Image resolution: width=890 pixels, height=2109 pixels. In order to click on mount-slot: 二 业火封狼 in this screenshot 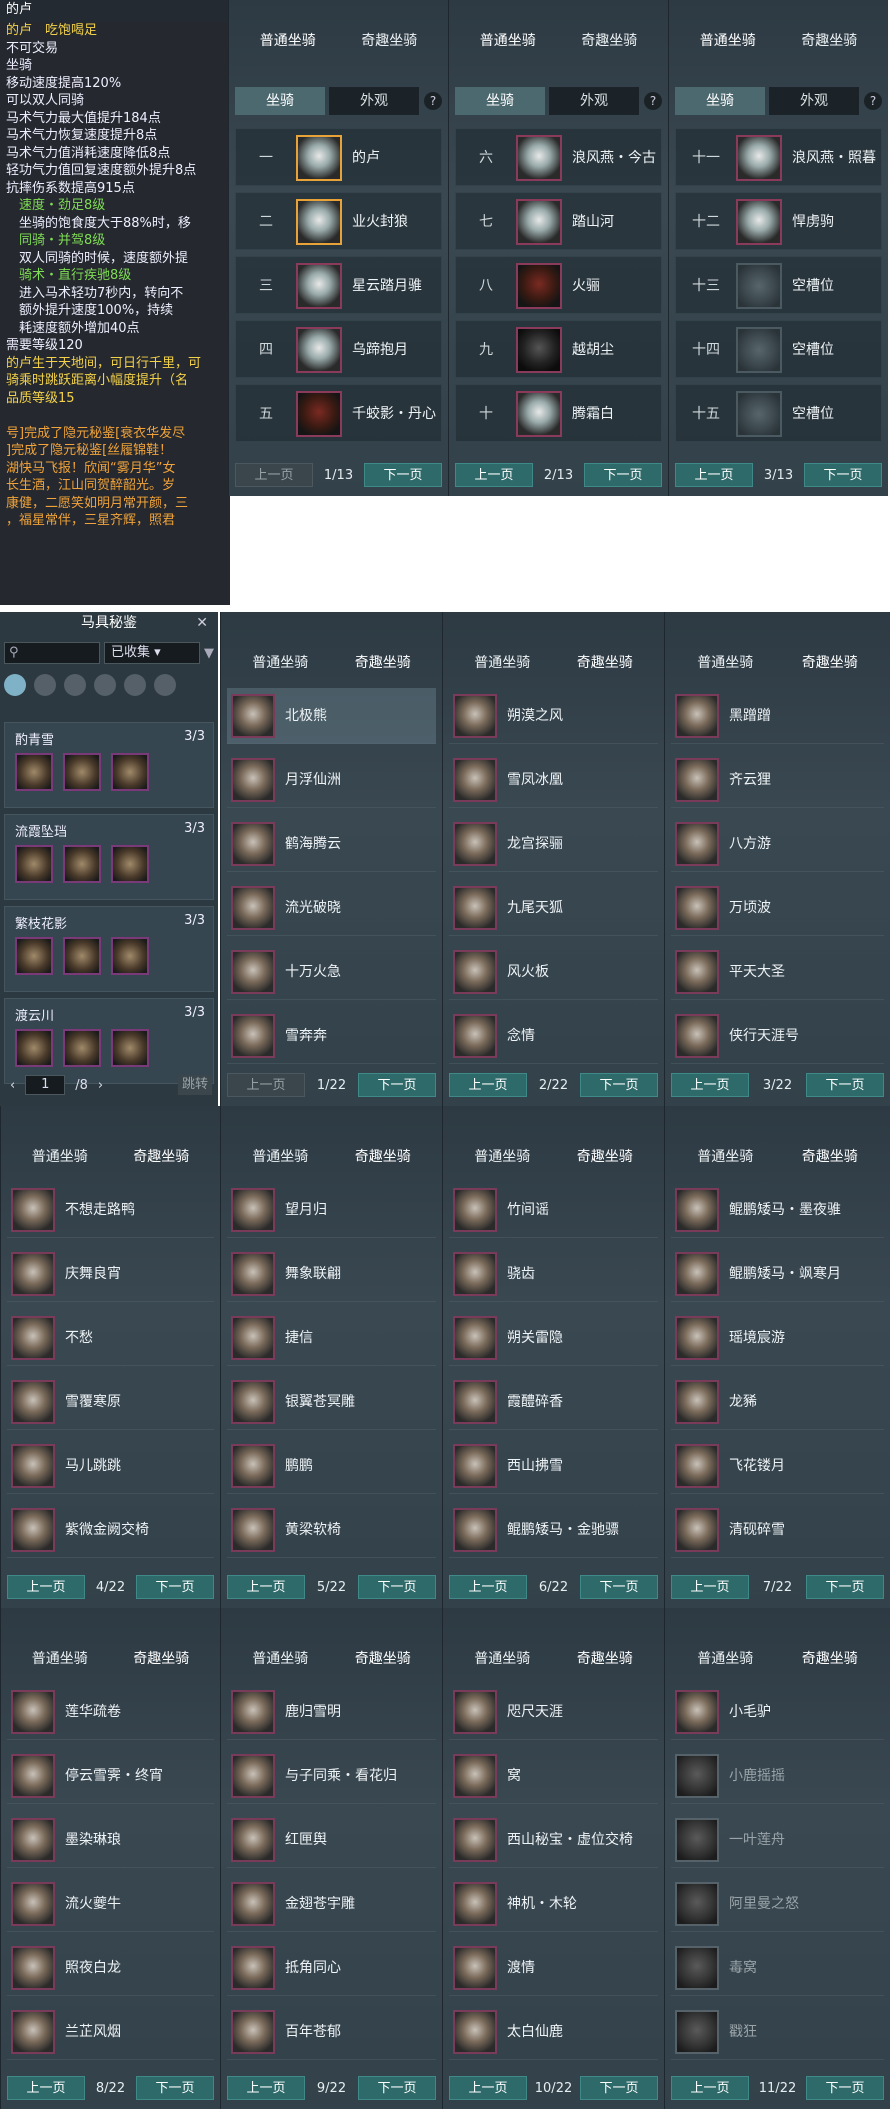, I will do `click(338, 221)`.